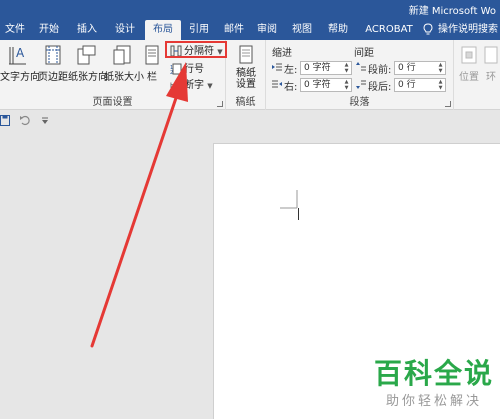 The image size is (500, 419). What do you see at coordinates (359, 102) in the screenshot?
I see `paragraph-group-label: 段落` at bounding box center [359, 102].